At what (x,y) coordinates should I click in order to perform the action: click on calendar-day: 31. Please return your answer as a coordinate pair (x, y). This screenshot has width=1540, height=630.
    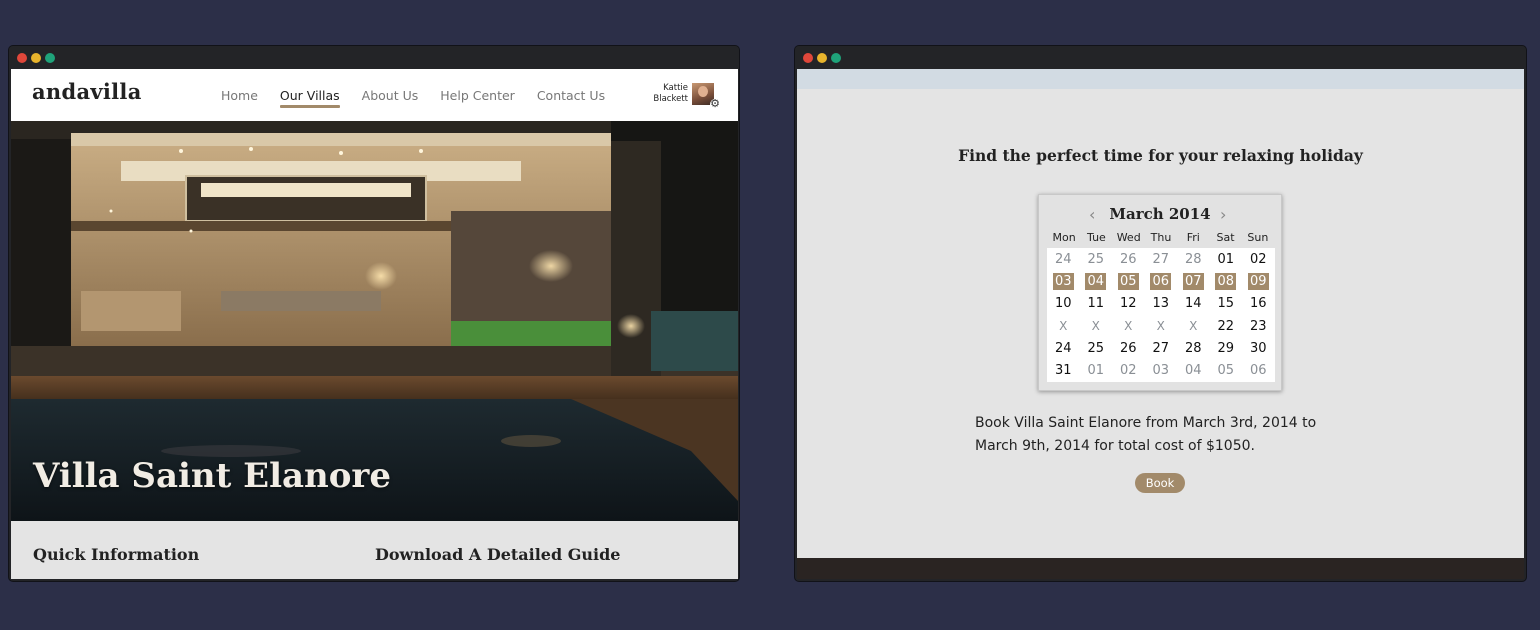
    Looking at the image, I should click on (1063, 370).